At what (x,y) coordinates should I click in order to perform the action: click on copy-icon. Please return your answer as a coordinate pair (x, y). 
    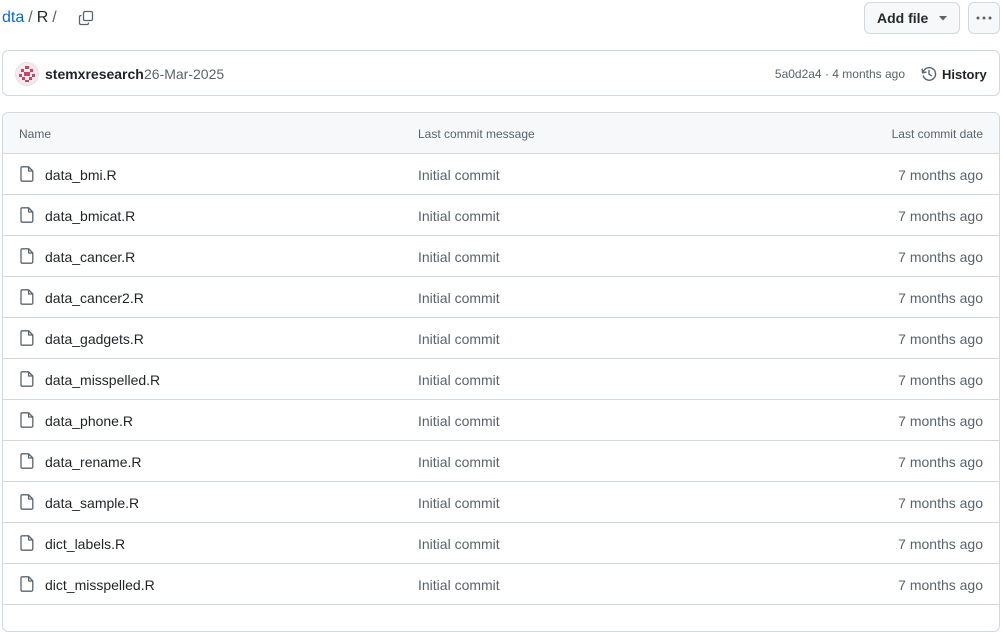
    Looking at the image, I should click on (86, 18).